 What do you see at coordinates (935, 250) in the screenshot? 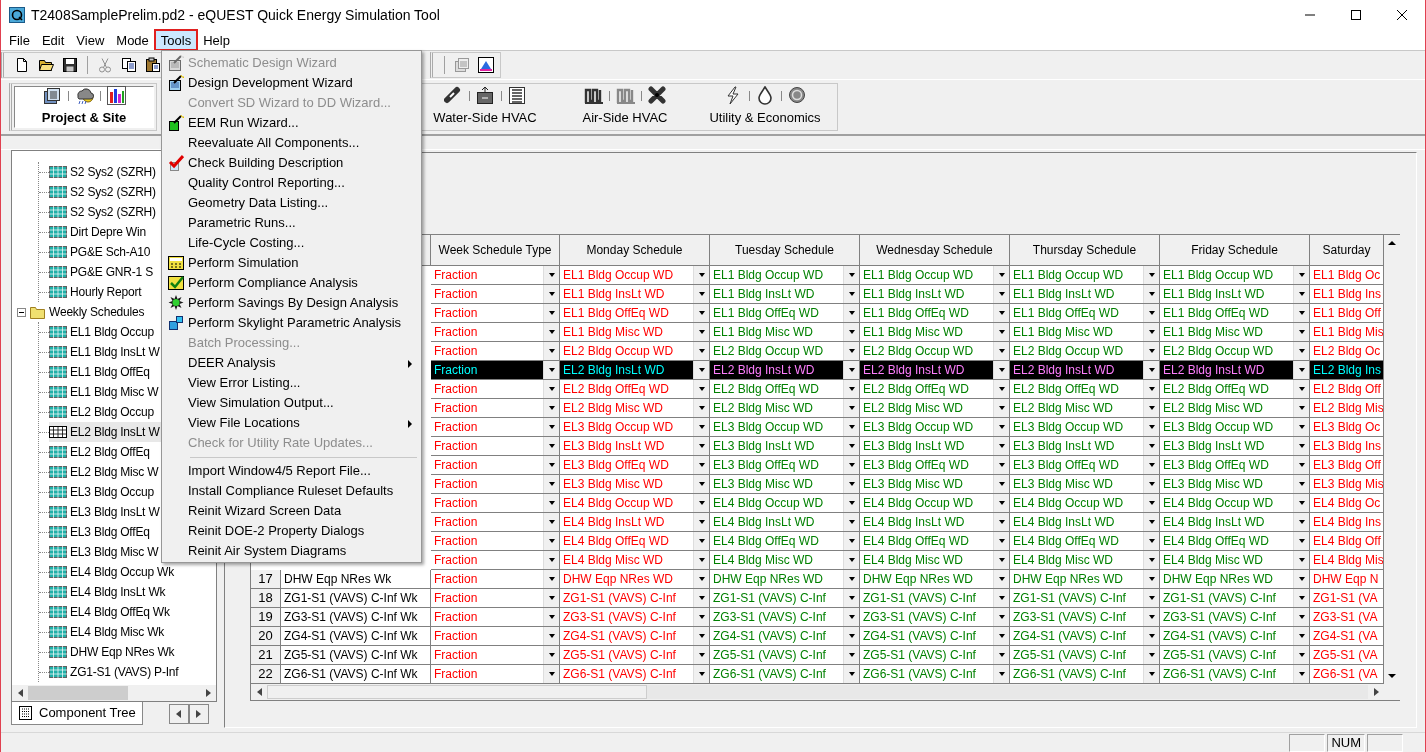
I see `column-header: Wednesday Schedule` at bounding box center [935, 250].